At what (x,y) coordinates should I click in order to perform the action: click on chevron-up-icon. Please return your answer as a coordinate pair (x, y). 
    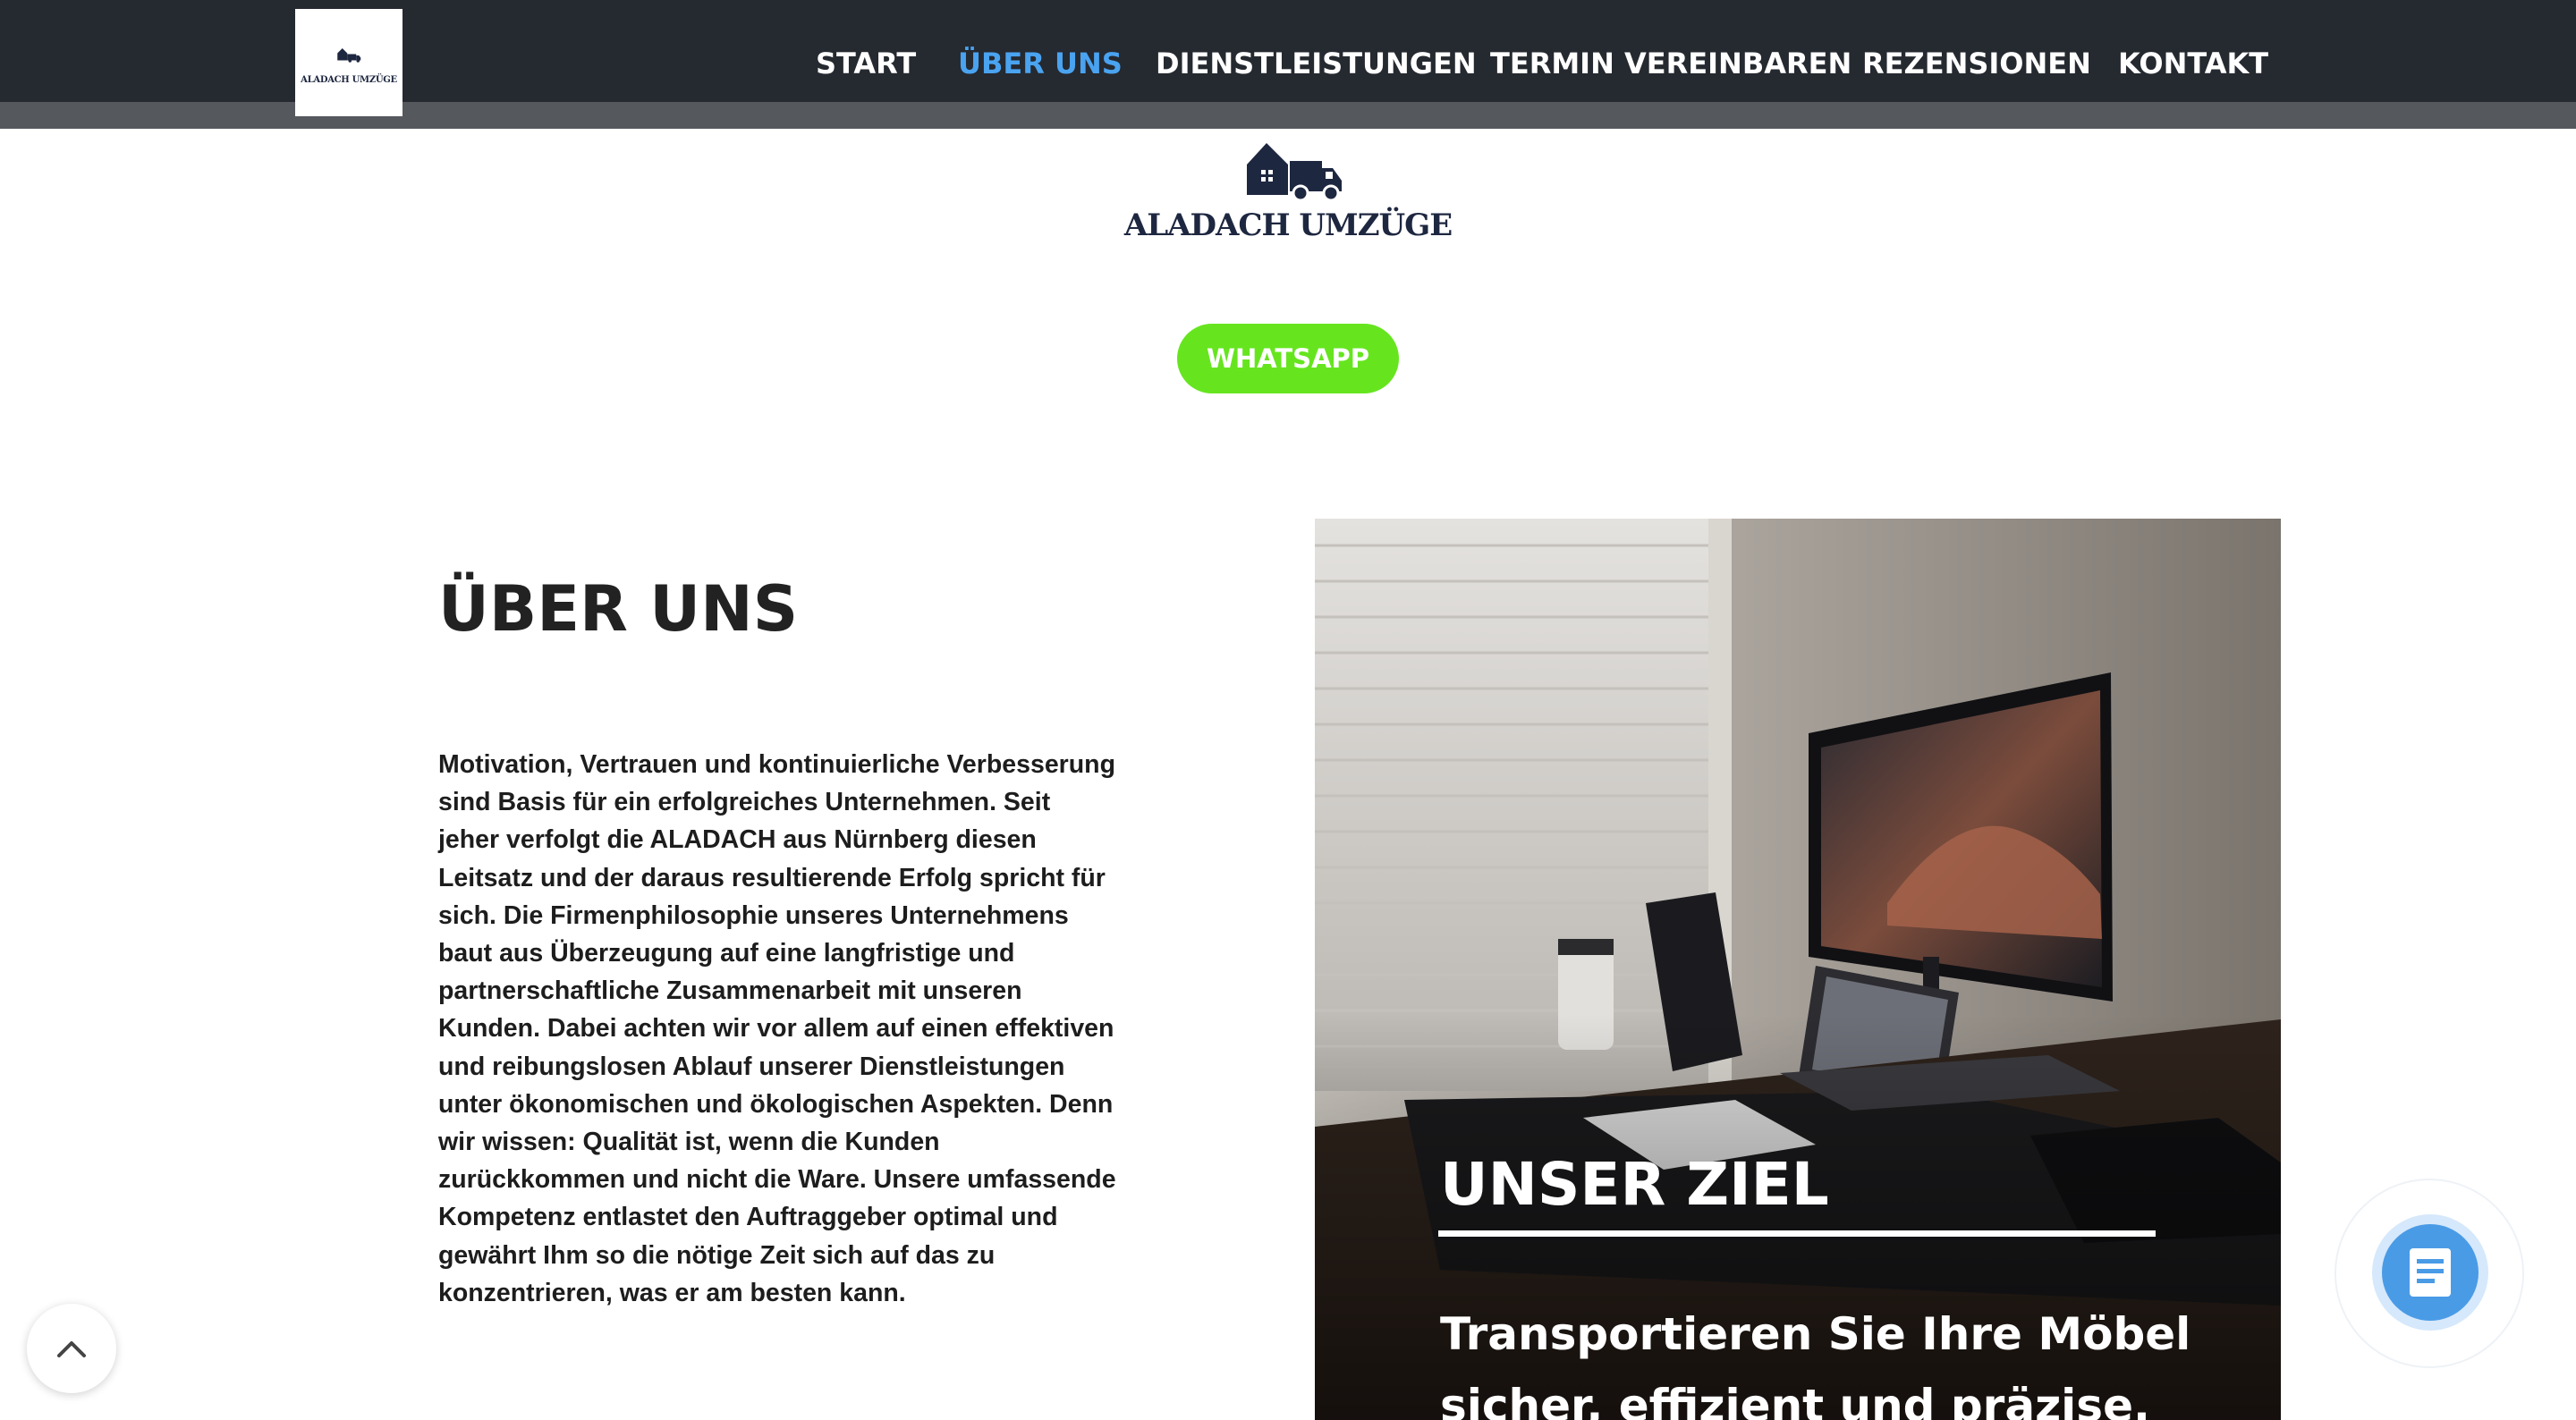
    Looking at the image, I should click on (71, 1349).